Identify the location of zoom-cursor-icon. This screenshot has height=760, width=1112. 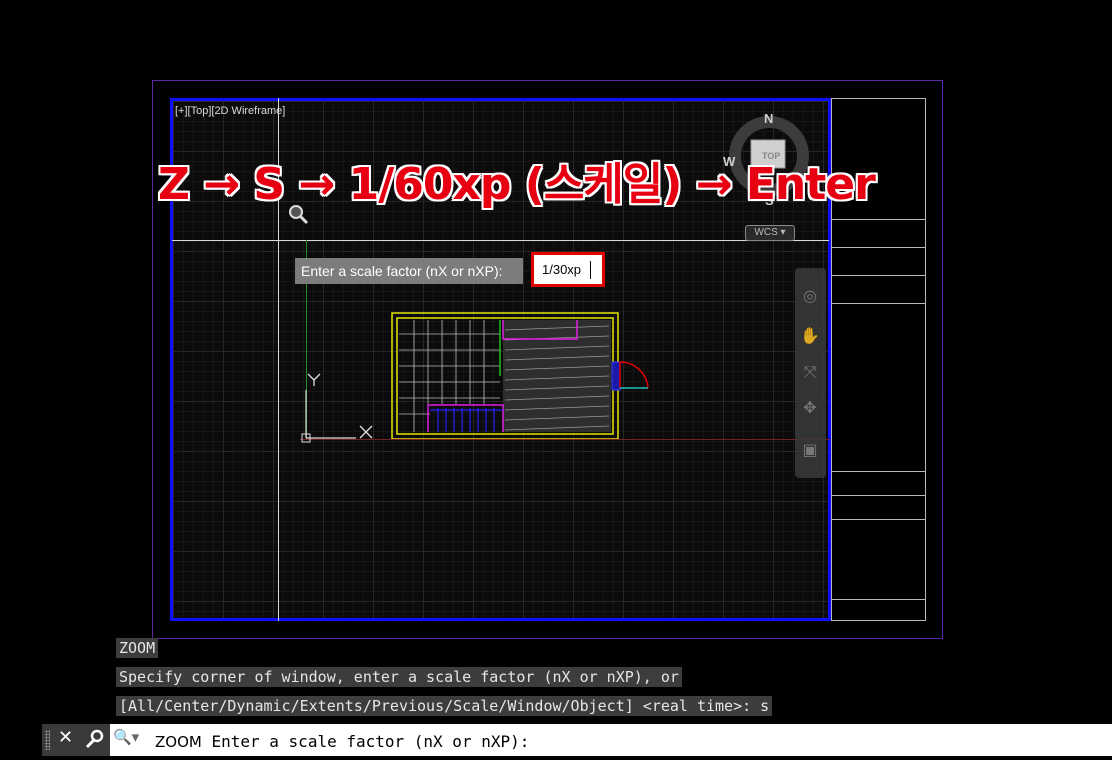
(299, 215).